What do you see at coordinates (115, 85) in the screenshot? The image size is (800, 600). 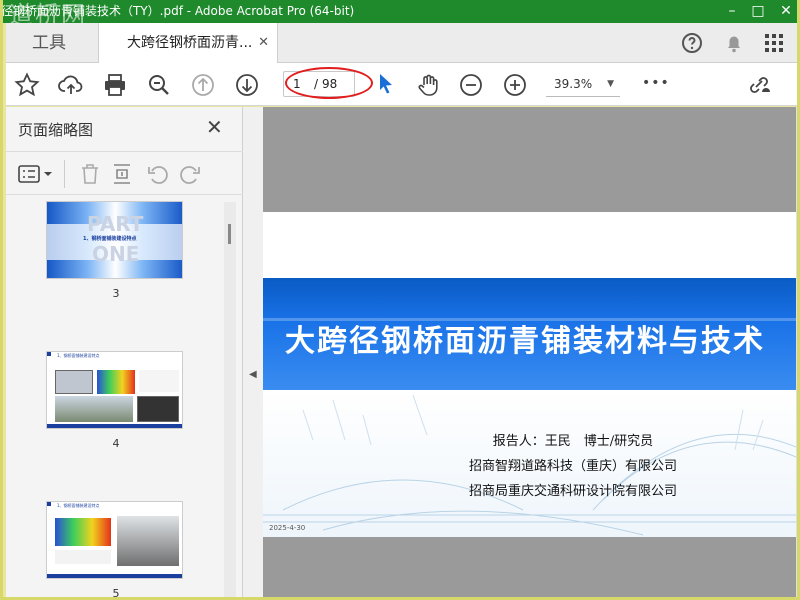 I see `print-icon` at bounding box center [115, 85].